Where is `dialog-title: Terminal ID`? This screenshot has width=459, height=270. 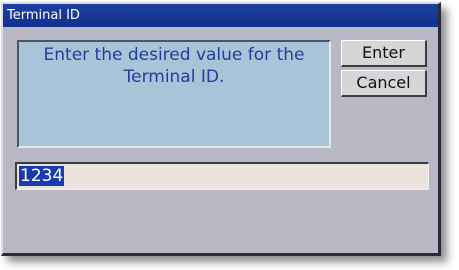
dialog-title: Terminal ID is located at coordinates (43, 15).